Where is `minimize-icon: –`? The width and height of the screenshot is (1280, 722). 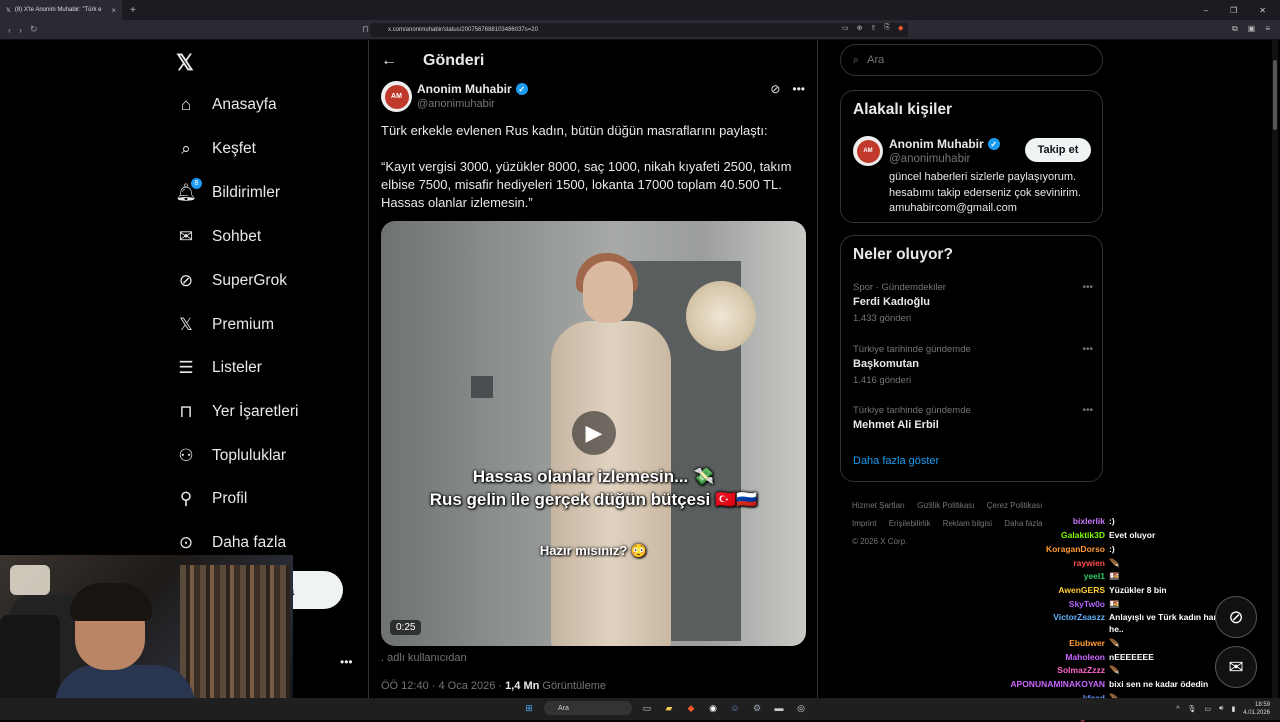
minimize-icon: – is located at coordinates (1206, 10).